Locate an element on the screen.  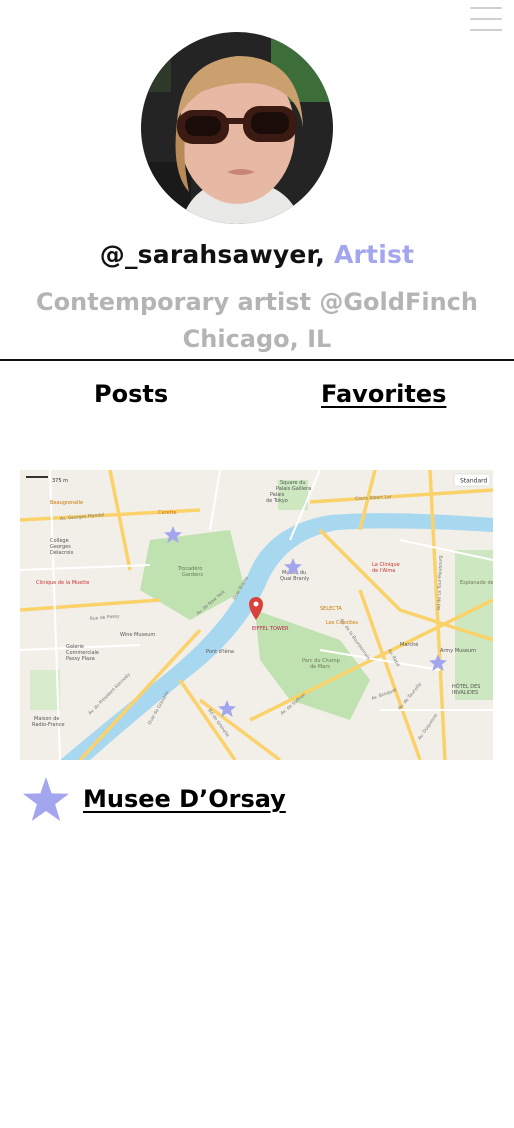
profile-bio: Contemporary artist @GoldFinch is located at coordinates (257, 302).